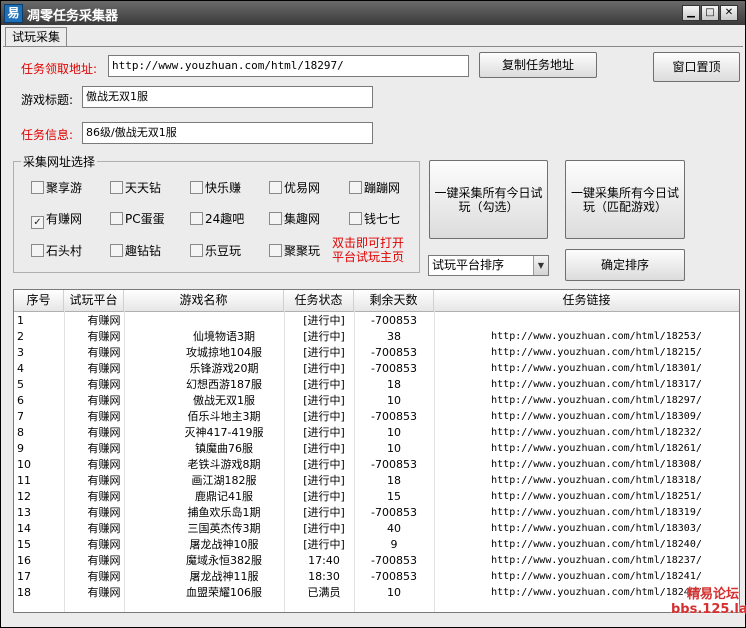 The height and width of the screenshot is (628, 746). I want to click on title-bar: 易 凋零任务采集器 ▁ □ ✕, so click(373, 13).